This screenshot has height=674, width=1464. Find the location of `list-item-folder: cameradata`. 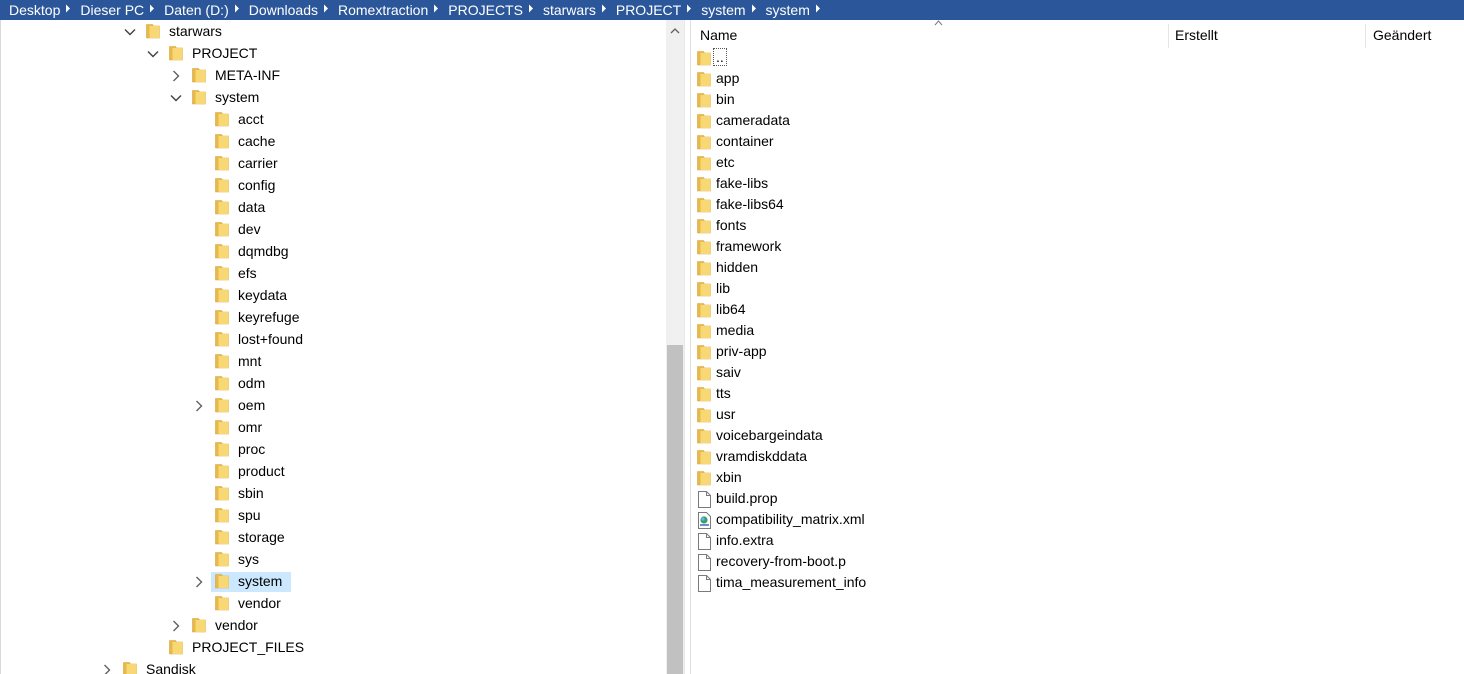

list-item-folder: cameradata is located at coordinates (927, 121).